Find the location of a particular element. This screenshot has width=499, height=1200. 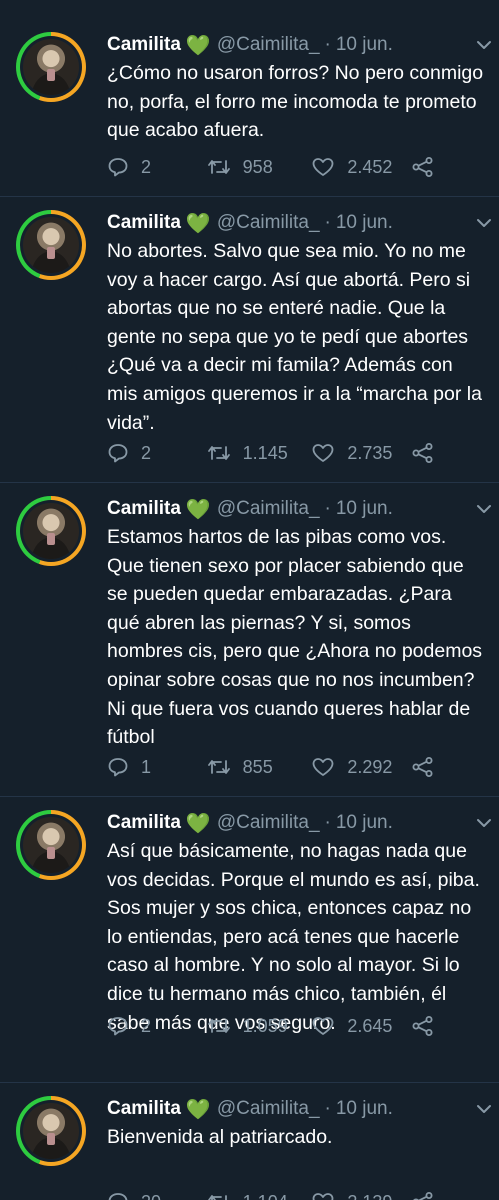

like-count: 2.735 is located at coordinates (370, 452).